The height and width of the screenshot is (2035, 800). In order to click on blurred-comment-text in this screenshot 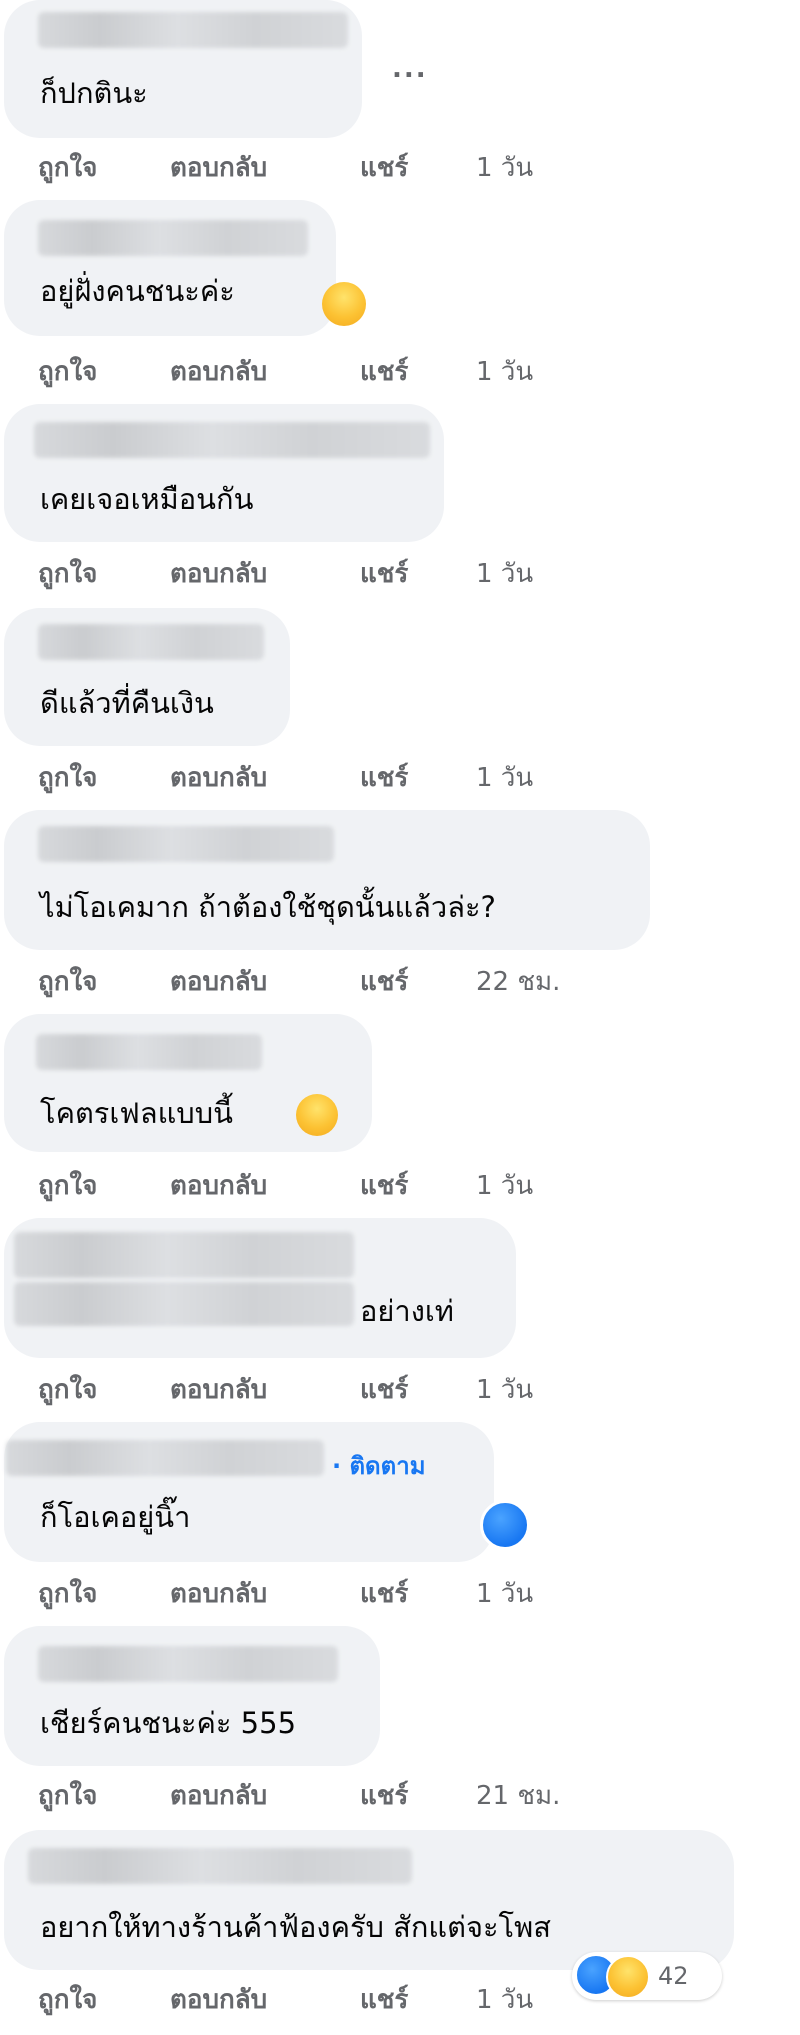, I will do `click(184, 1304)`.